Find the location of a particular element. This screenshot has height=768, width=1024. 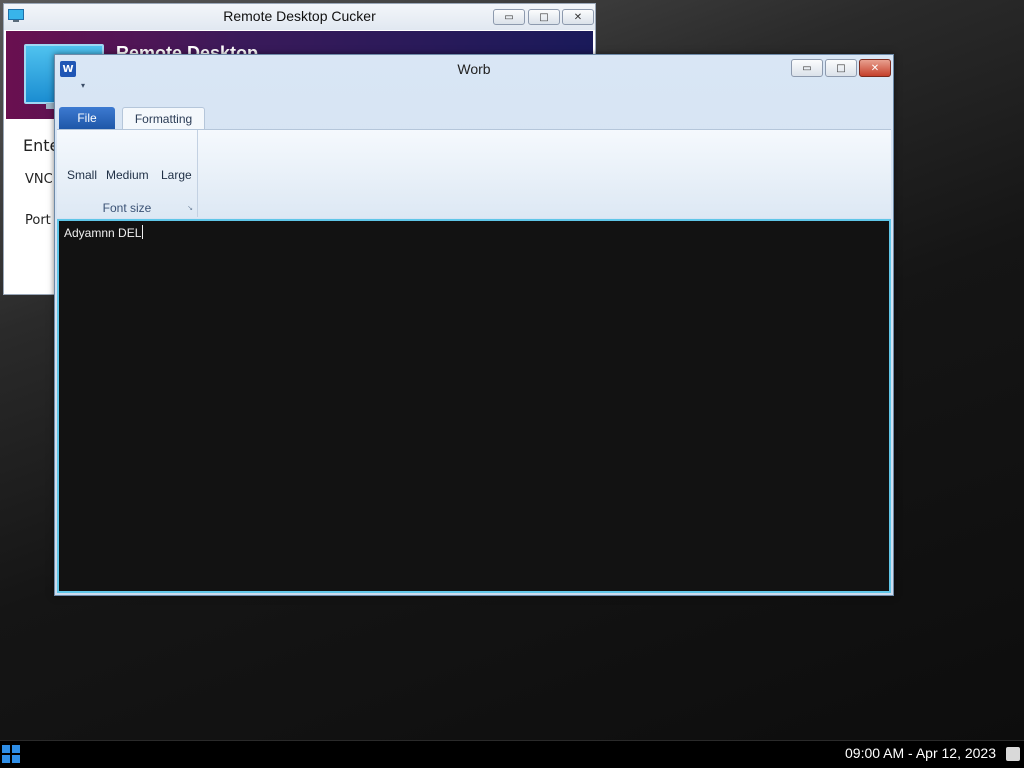

font-size-large-button: Large is located at coordinates (176, 175).